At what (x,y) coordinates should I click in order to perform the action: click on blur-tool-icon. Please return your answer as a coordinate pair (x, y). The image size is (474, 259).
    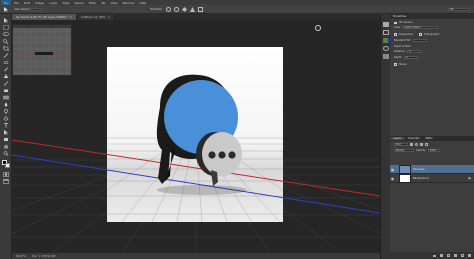
    Looking at the image, I should click on (6, 104).